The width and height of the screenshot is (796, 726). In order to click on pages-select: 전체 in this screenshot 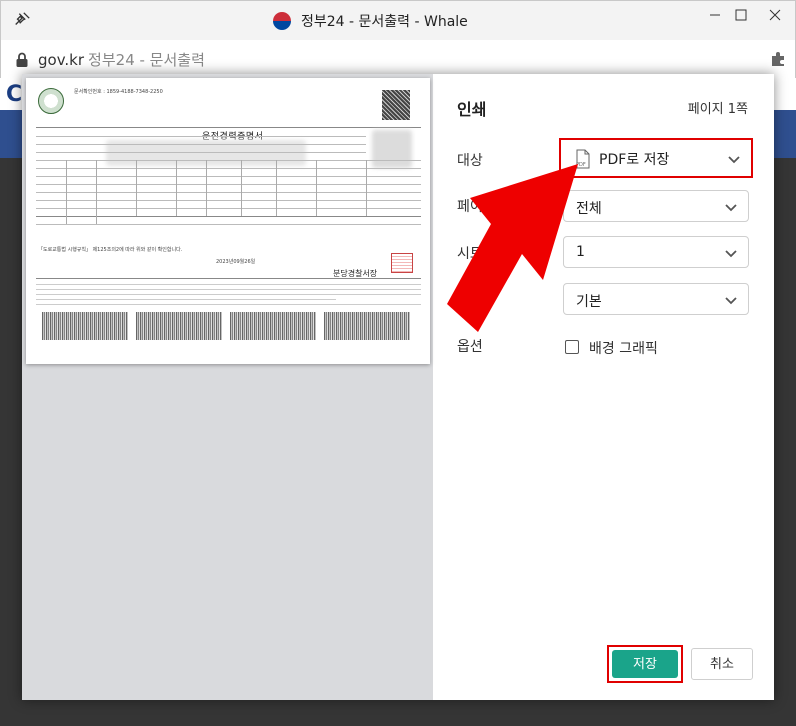, I will do `click(656, 206)`.